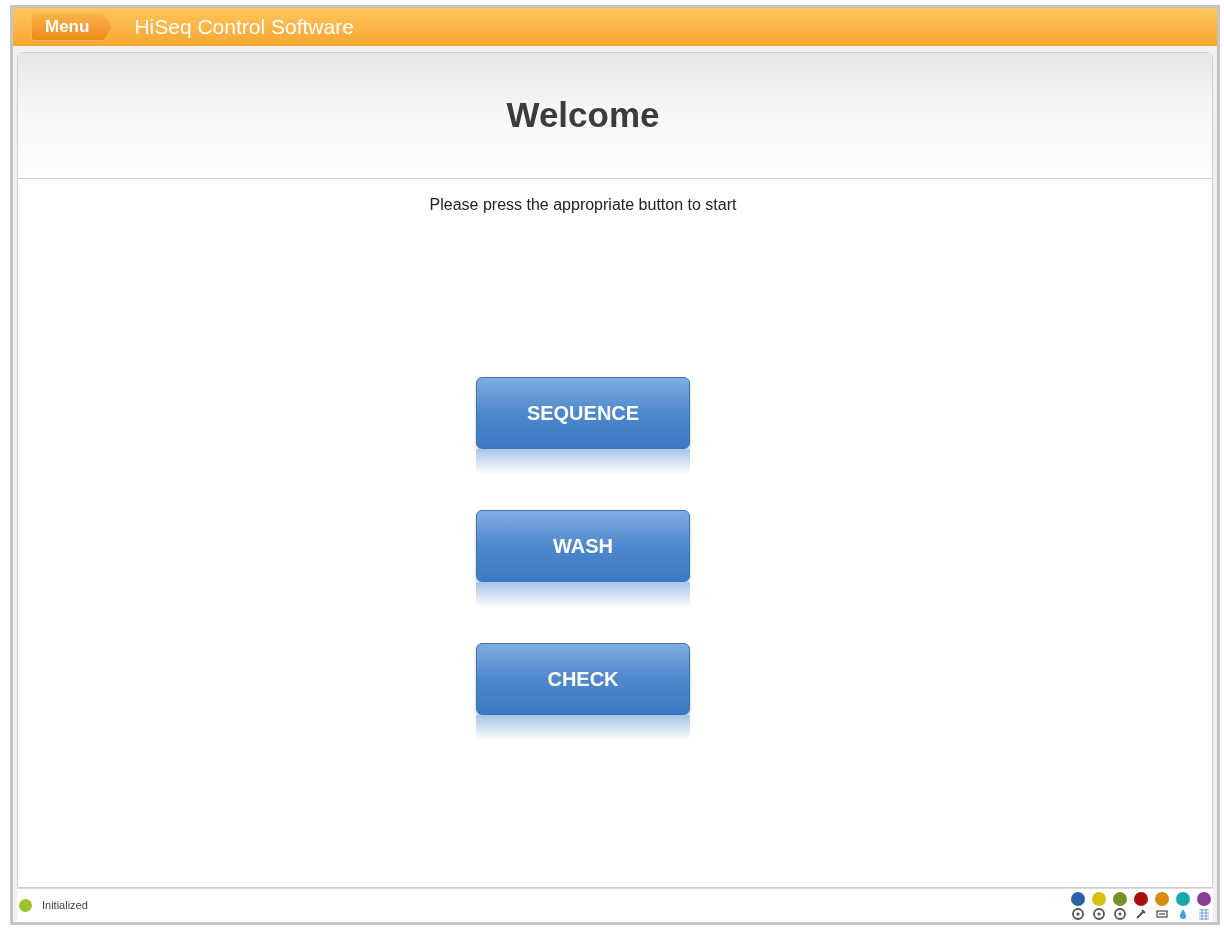 The width and height of the screenshot is (1224, 929). I want to click on action-button: CHECK, so click(583, 679).